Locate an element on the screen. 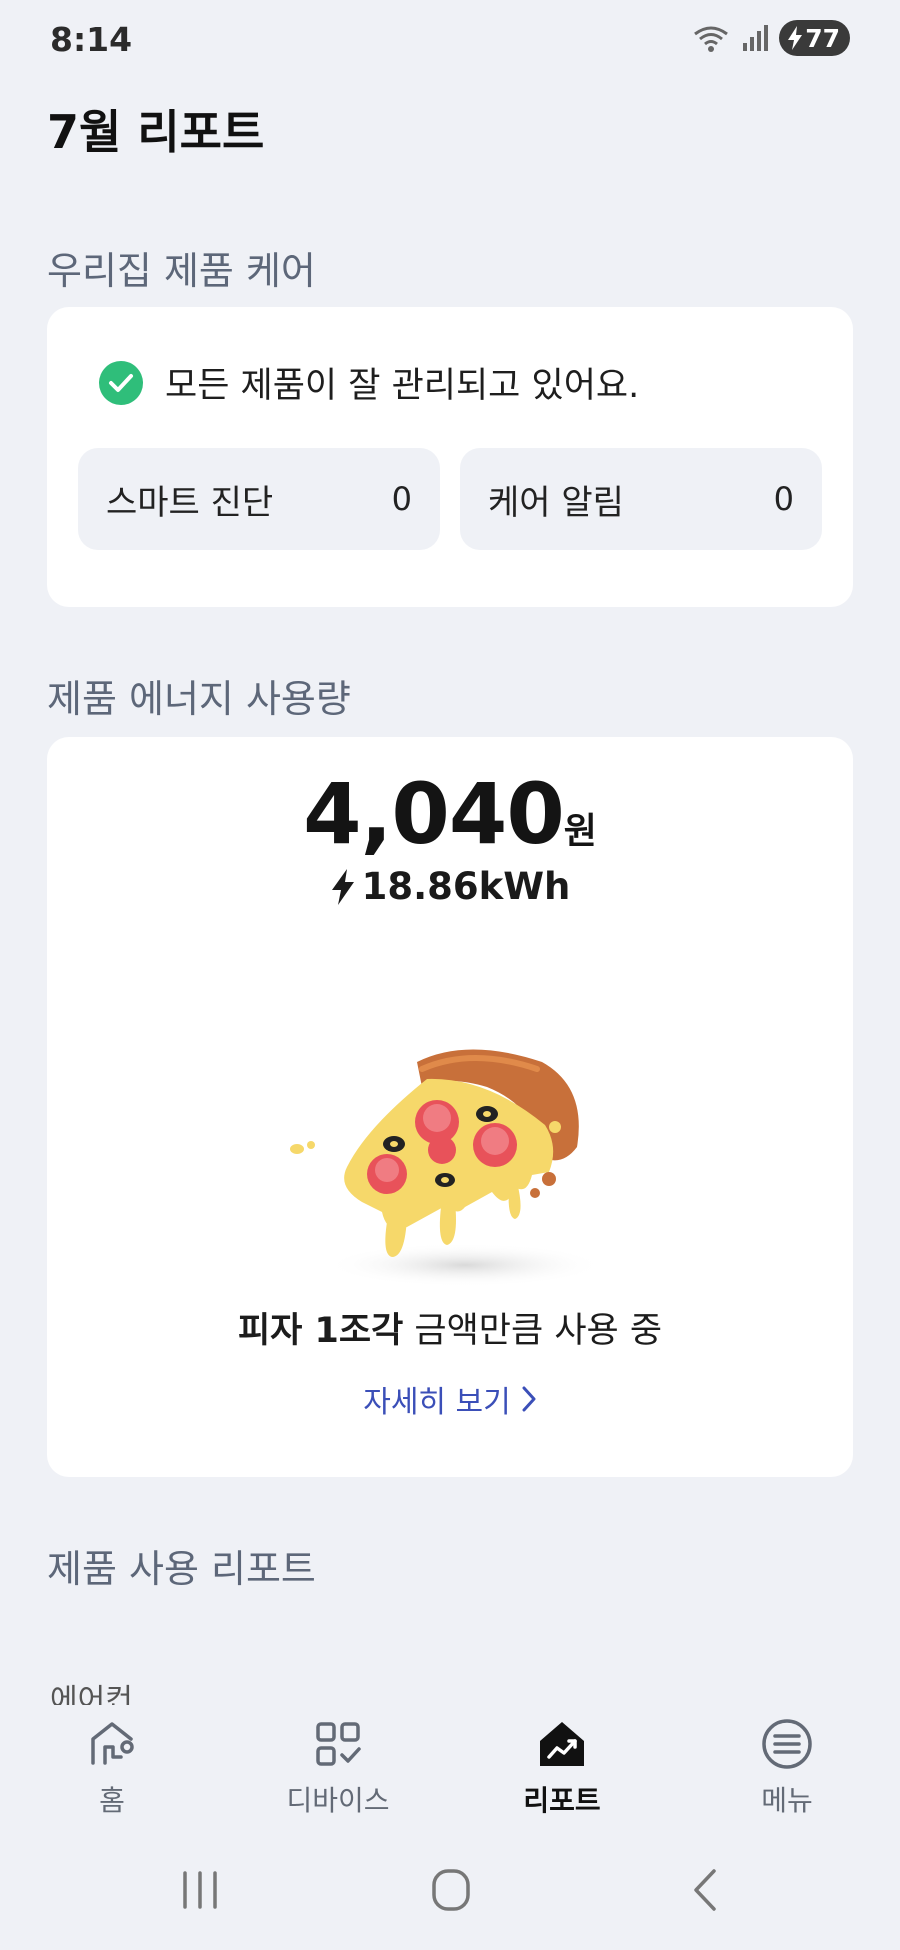  back-icon is located at coordinates (706, 1890).